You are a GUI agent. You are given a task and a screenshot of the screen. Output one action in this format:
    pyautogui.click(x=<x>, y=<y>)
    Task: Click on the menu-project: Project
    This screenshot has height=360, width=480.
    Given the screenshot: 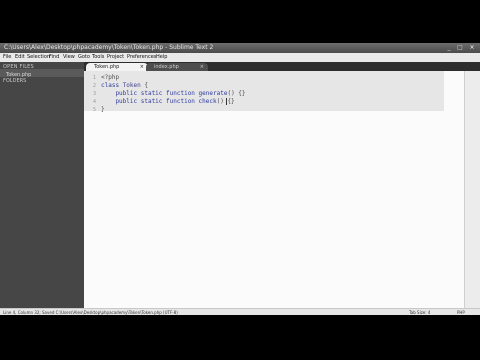 What is the action you would take?
    pyautogui.click(x=115, y=57)
    